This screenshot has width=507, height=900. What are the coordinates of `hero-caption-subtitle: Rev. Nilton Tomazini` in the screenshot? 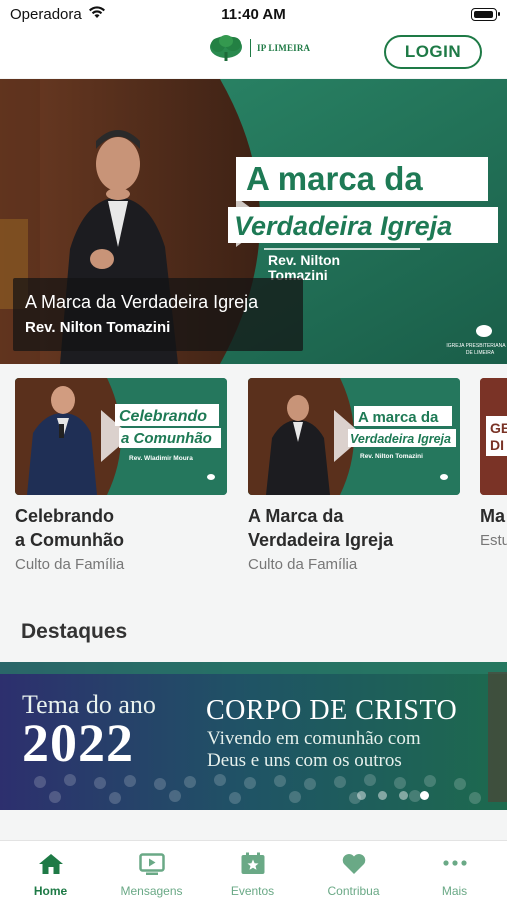 It's located at (98, 327).